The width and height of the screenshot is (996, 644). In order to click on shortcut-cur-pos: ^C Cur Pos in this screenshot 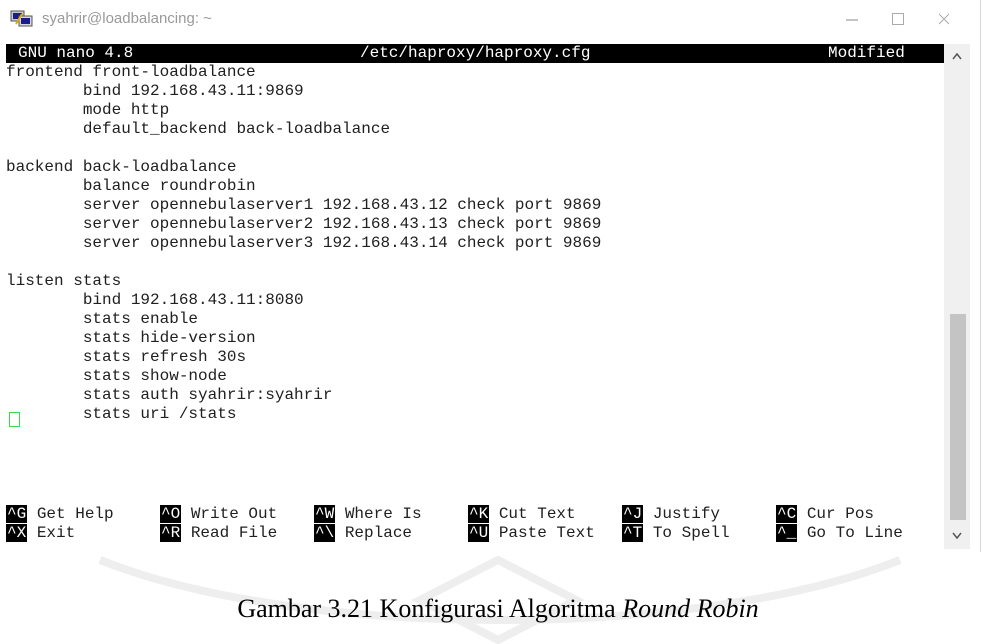, I will do `click(825, 514)`.